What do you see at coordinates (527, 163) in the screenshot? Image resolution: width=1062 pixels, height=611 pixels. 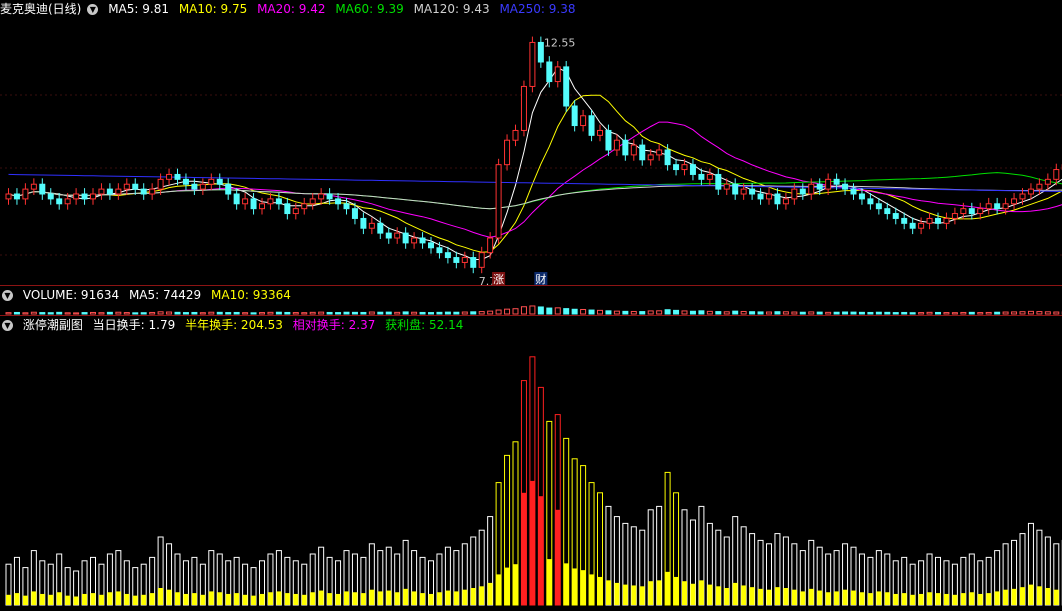 I see `price-marks: 12.55 7.70 涨 财` at bounding box center [527, 163].